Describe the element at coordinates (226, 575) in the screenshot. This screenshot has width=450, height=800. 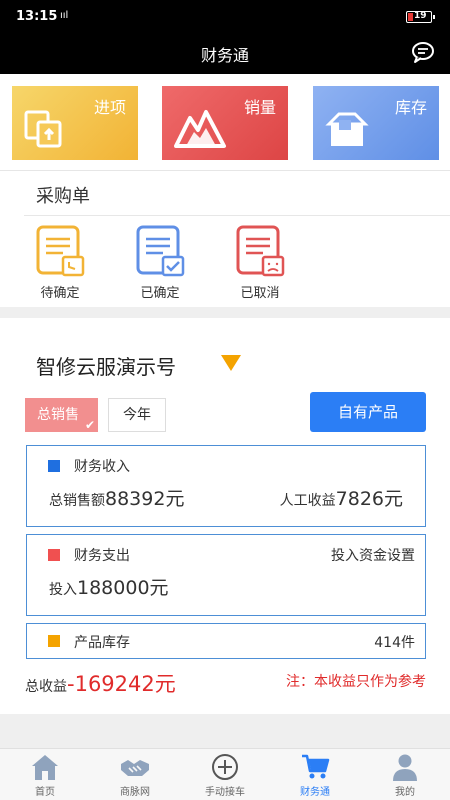
I see `expense-card: 财务支出 投入资金设置 投入188000元` at that location.